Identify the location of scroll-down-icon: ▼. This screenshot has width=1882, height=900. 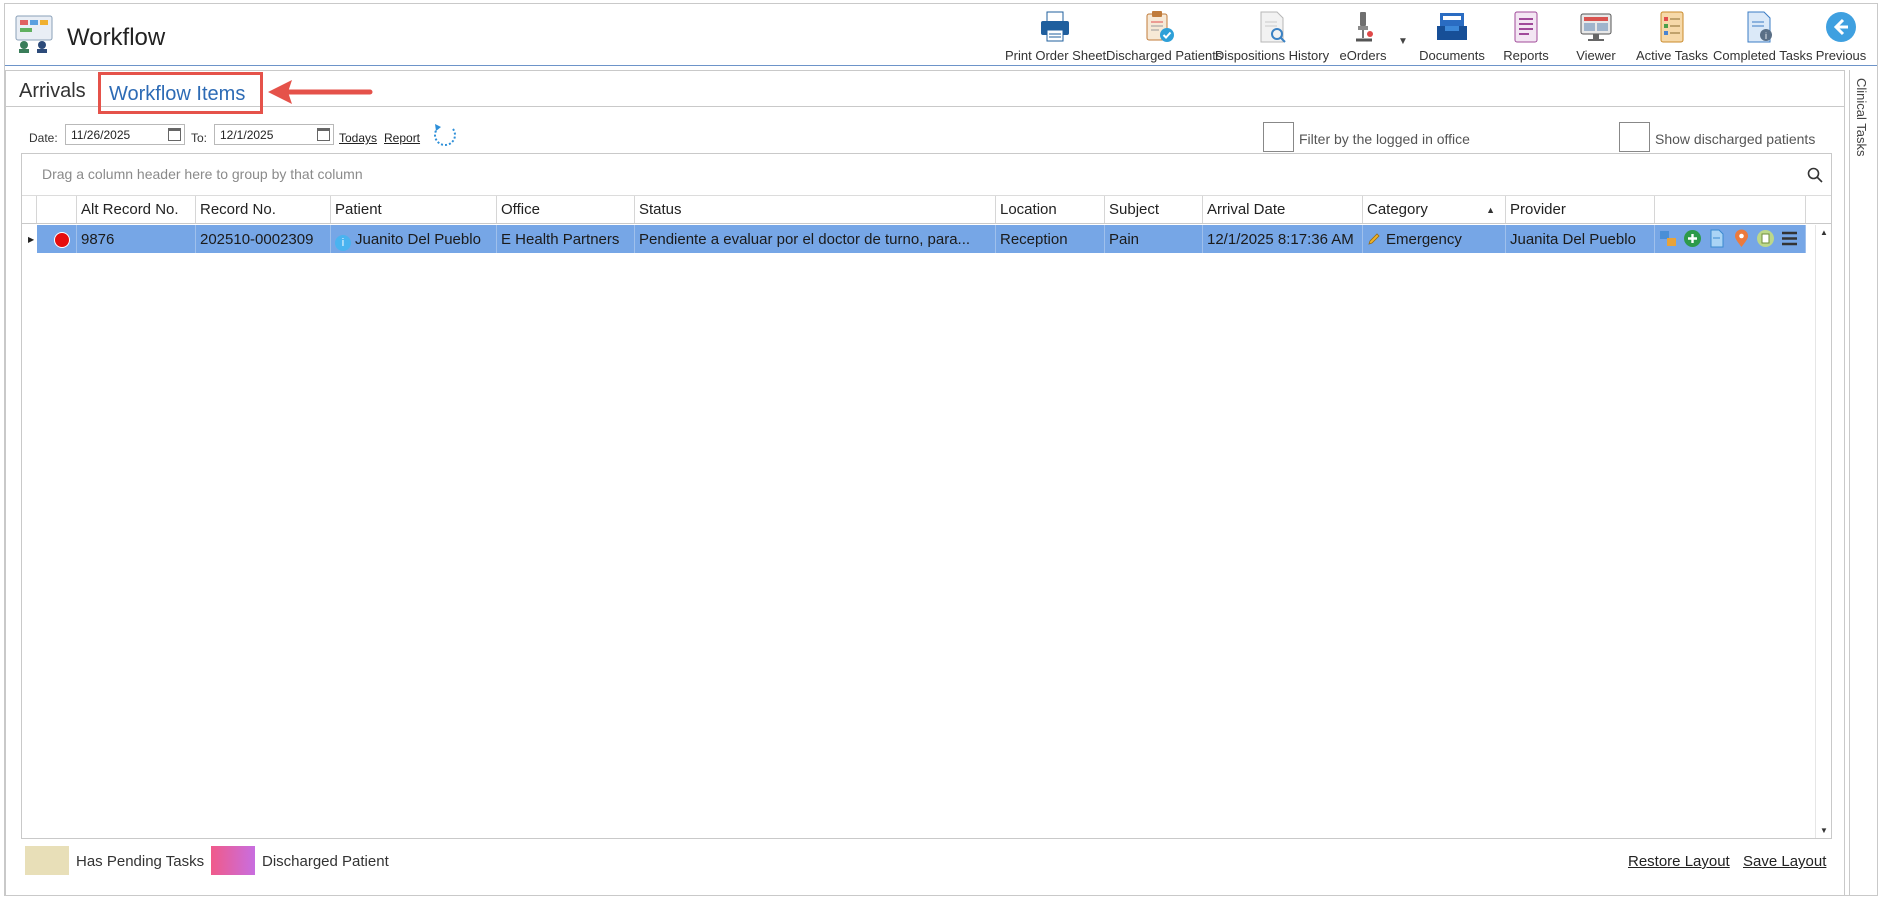
(1824, 830).